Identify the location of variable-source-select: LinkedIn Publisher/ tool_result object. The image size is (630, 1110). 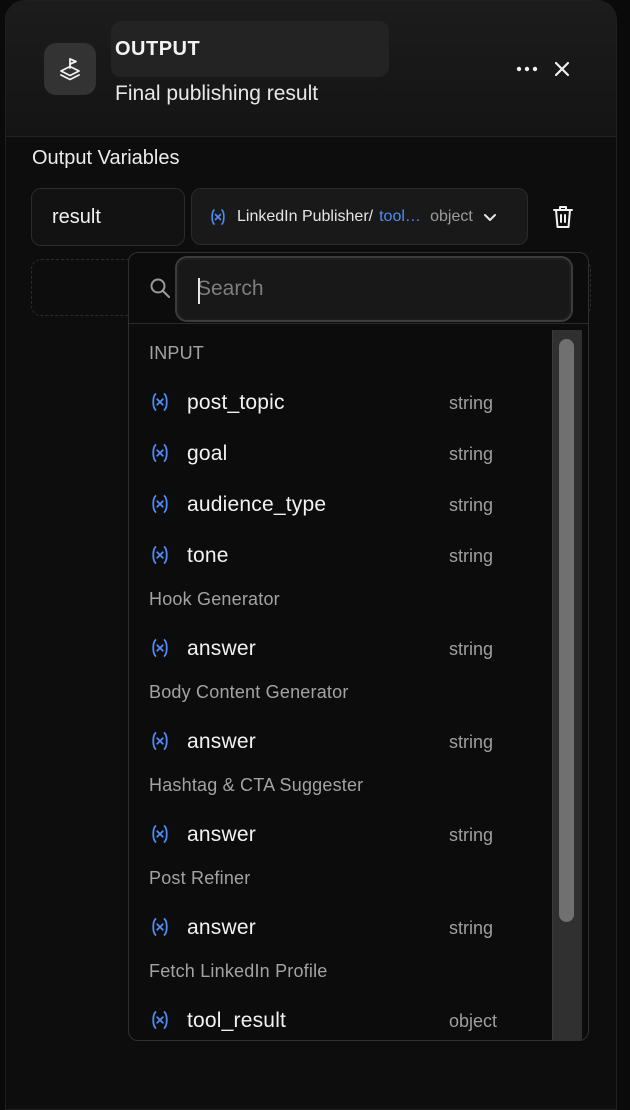
(359, 216).